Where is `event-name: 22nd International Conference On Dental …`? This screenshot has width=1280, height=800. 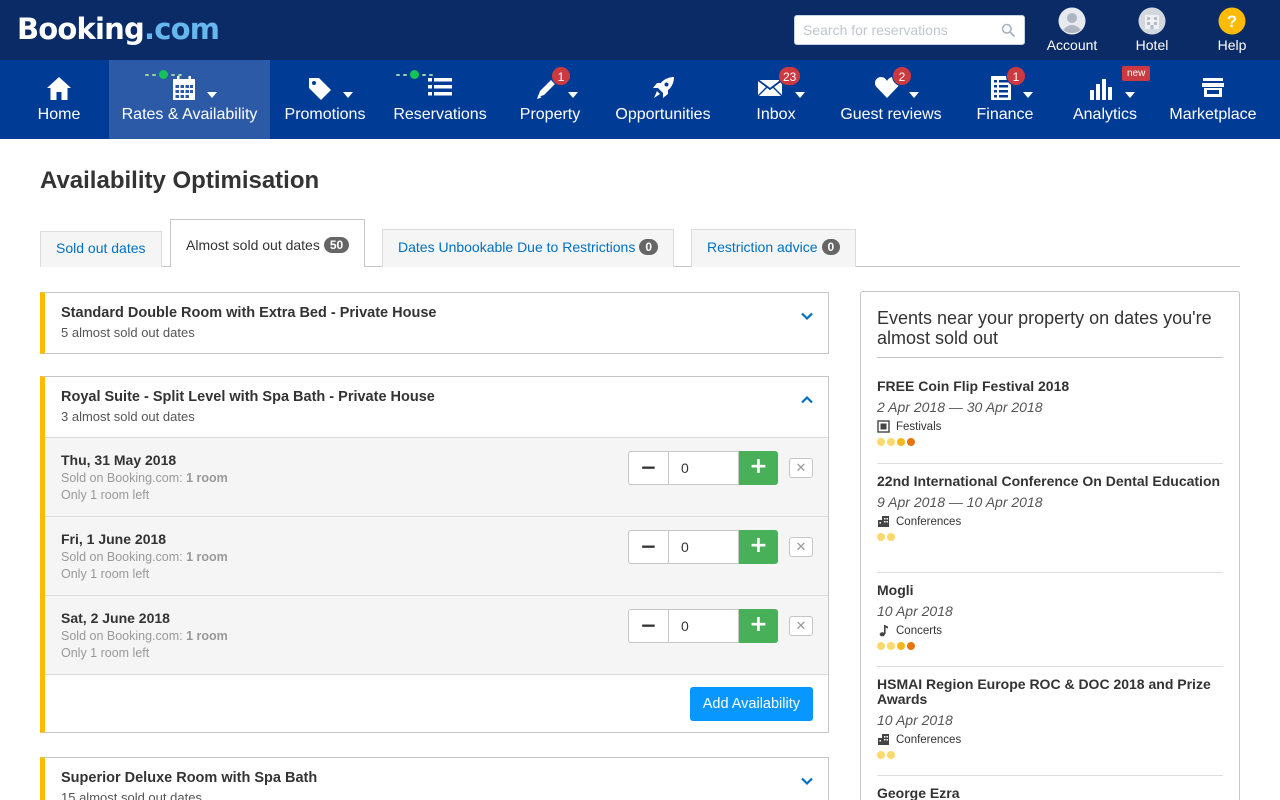 event-name: 22nd International Conference On Dental … is located at coordinates (1049, 481).